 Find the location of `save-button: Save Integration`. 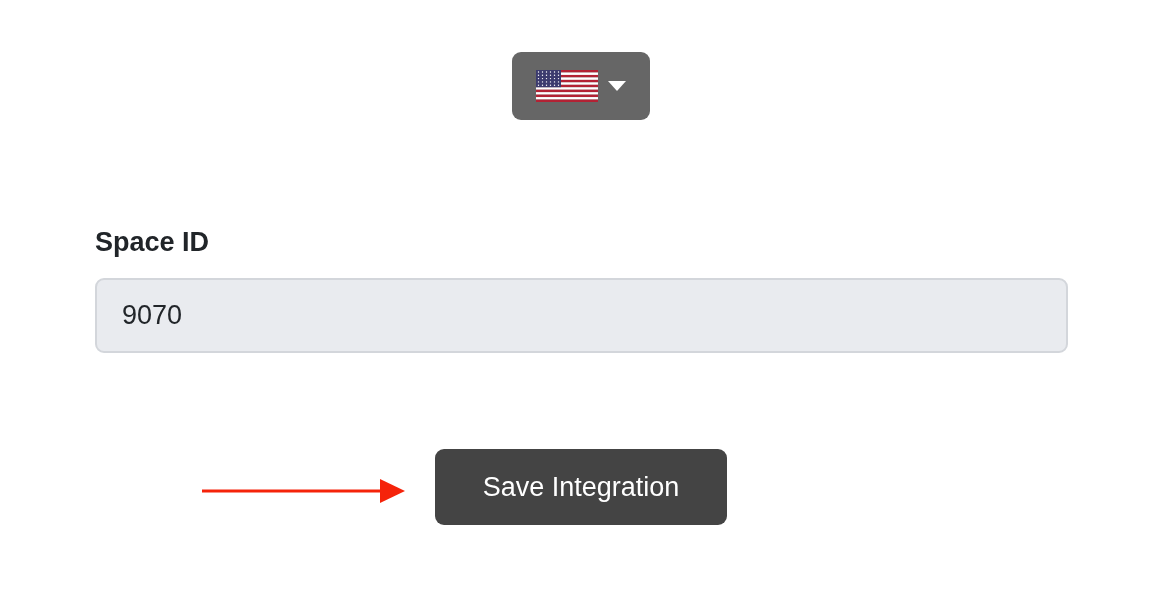

save-button: Save Integration is located at coordinates (581, 487).